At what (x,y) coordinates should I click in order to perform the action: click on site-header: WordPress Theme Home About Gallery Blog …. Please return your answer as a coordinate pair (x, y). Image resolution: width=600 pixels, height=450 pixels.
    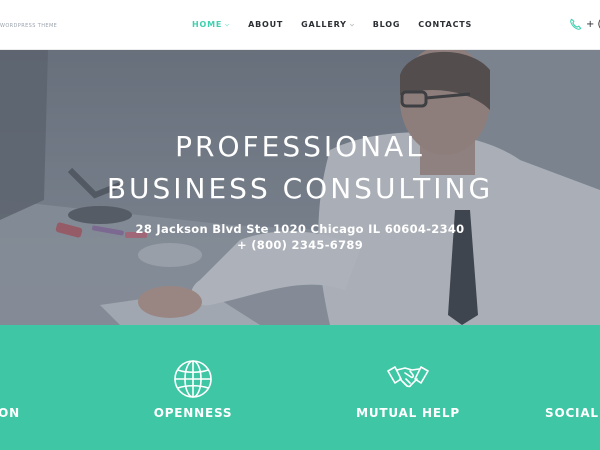
    Looking at the image, I should click on (300, 25).